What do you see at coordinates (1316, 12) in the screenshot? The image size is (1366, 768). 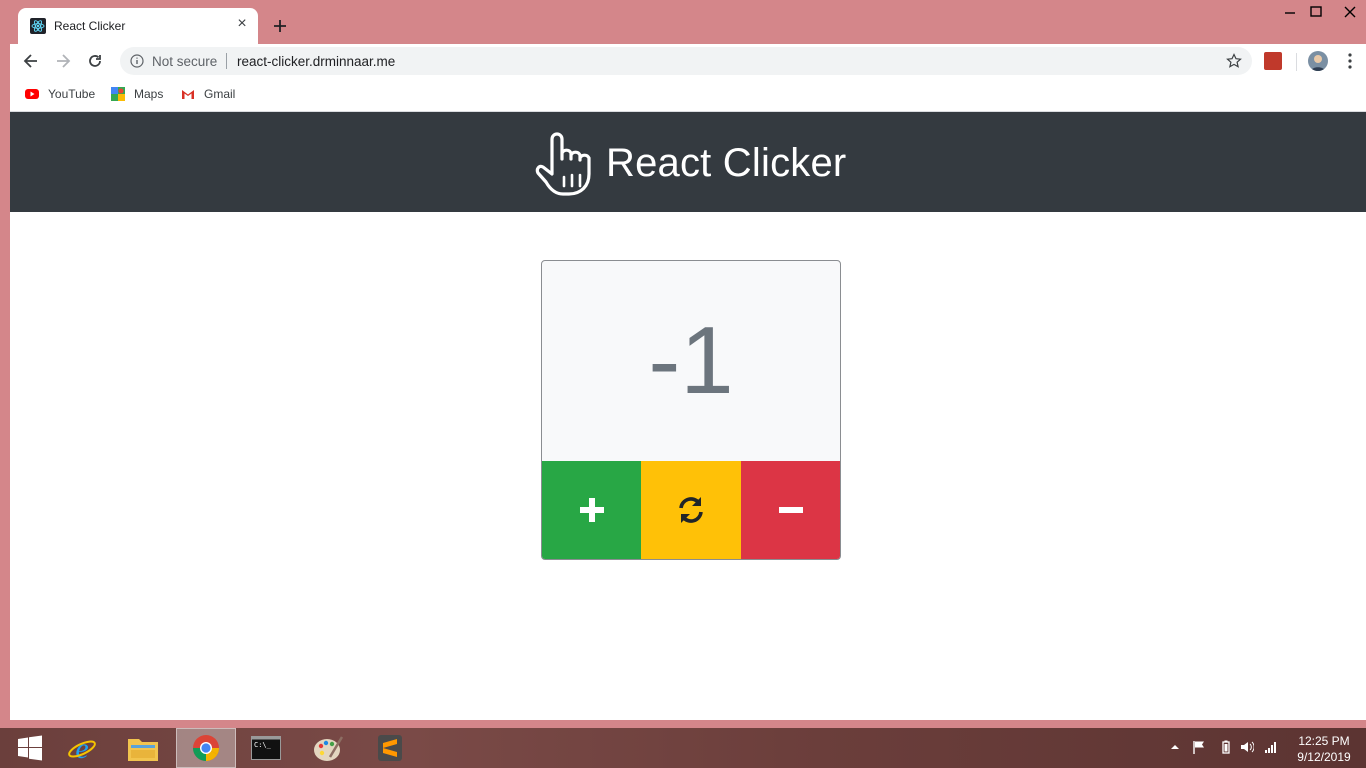 I see `maximize-icon` at bounding box center [1316, 12].